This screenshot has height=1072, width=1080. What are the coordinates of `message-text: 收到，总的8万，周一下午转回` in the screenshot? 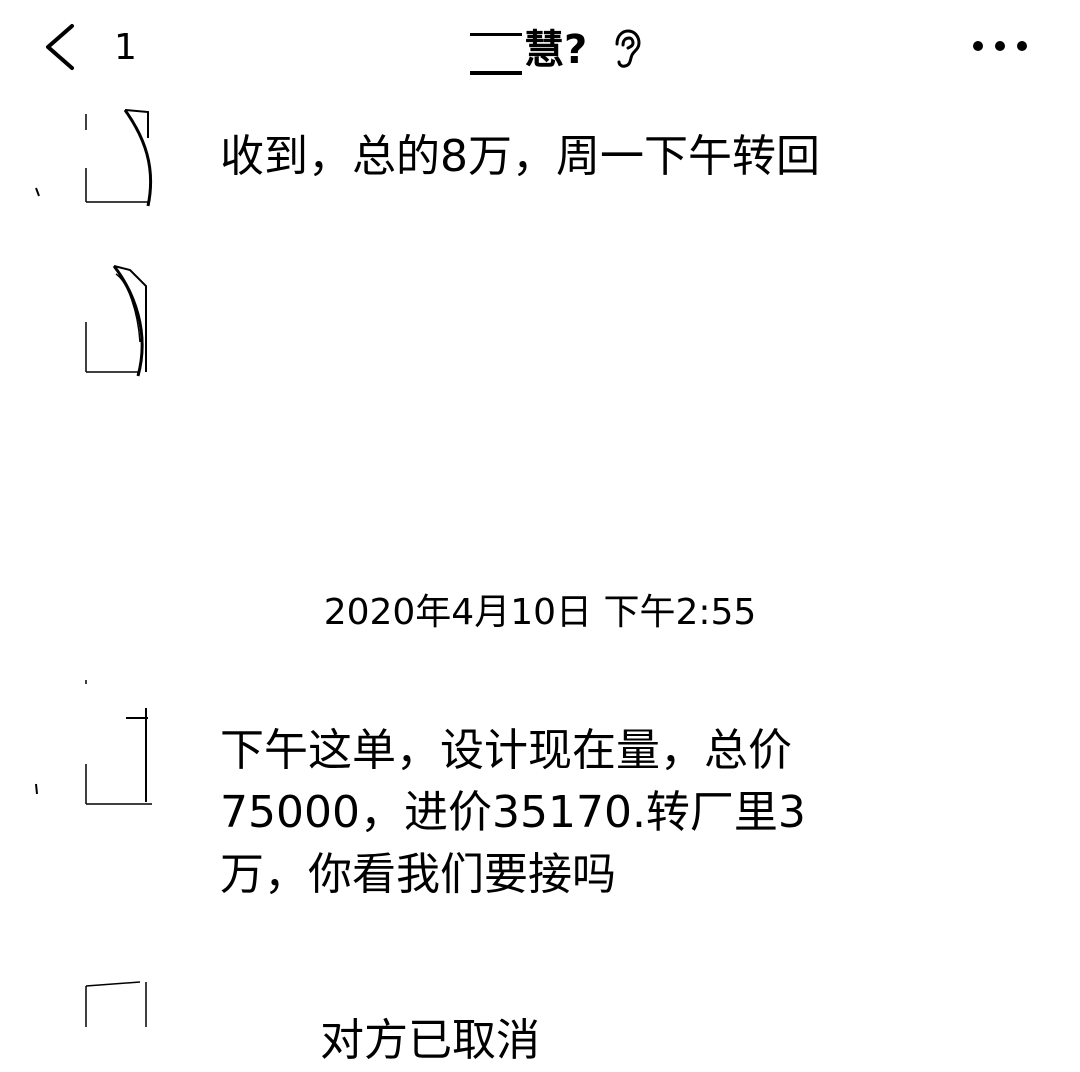 It's located at (520, 157).